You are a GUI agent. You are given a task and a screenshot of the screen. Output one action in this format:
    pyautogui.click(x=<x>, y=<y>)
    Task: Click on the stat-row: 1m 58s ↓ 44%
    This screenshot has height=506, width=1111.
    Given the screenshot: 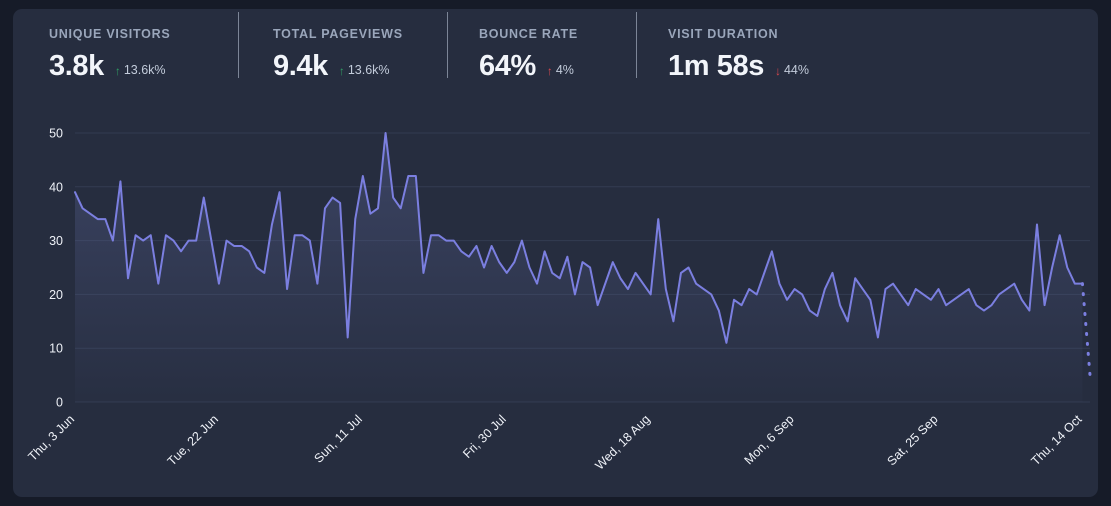 What is the action you would take?
    pyautogui.click(x=738, y=65)
    